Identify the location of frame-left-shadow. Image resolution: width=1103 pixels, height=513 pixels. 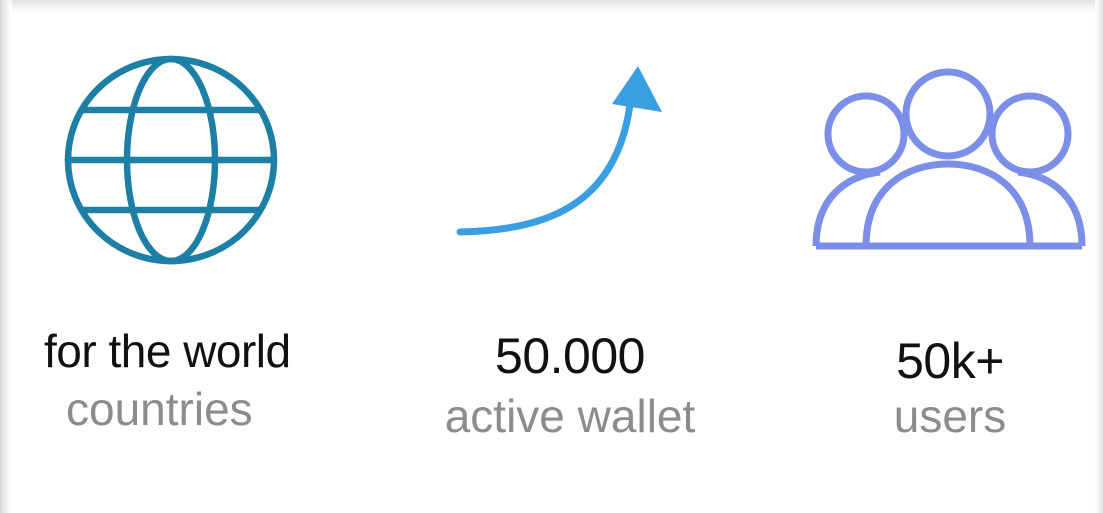
(6, 256).